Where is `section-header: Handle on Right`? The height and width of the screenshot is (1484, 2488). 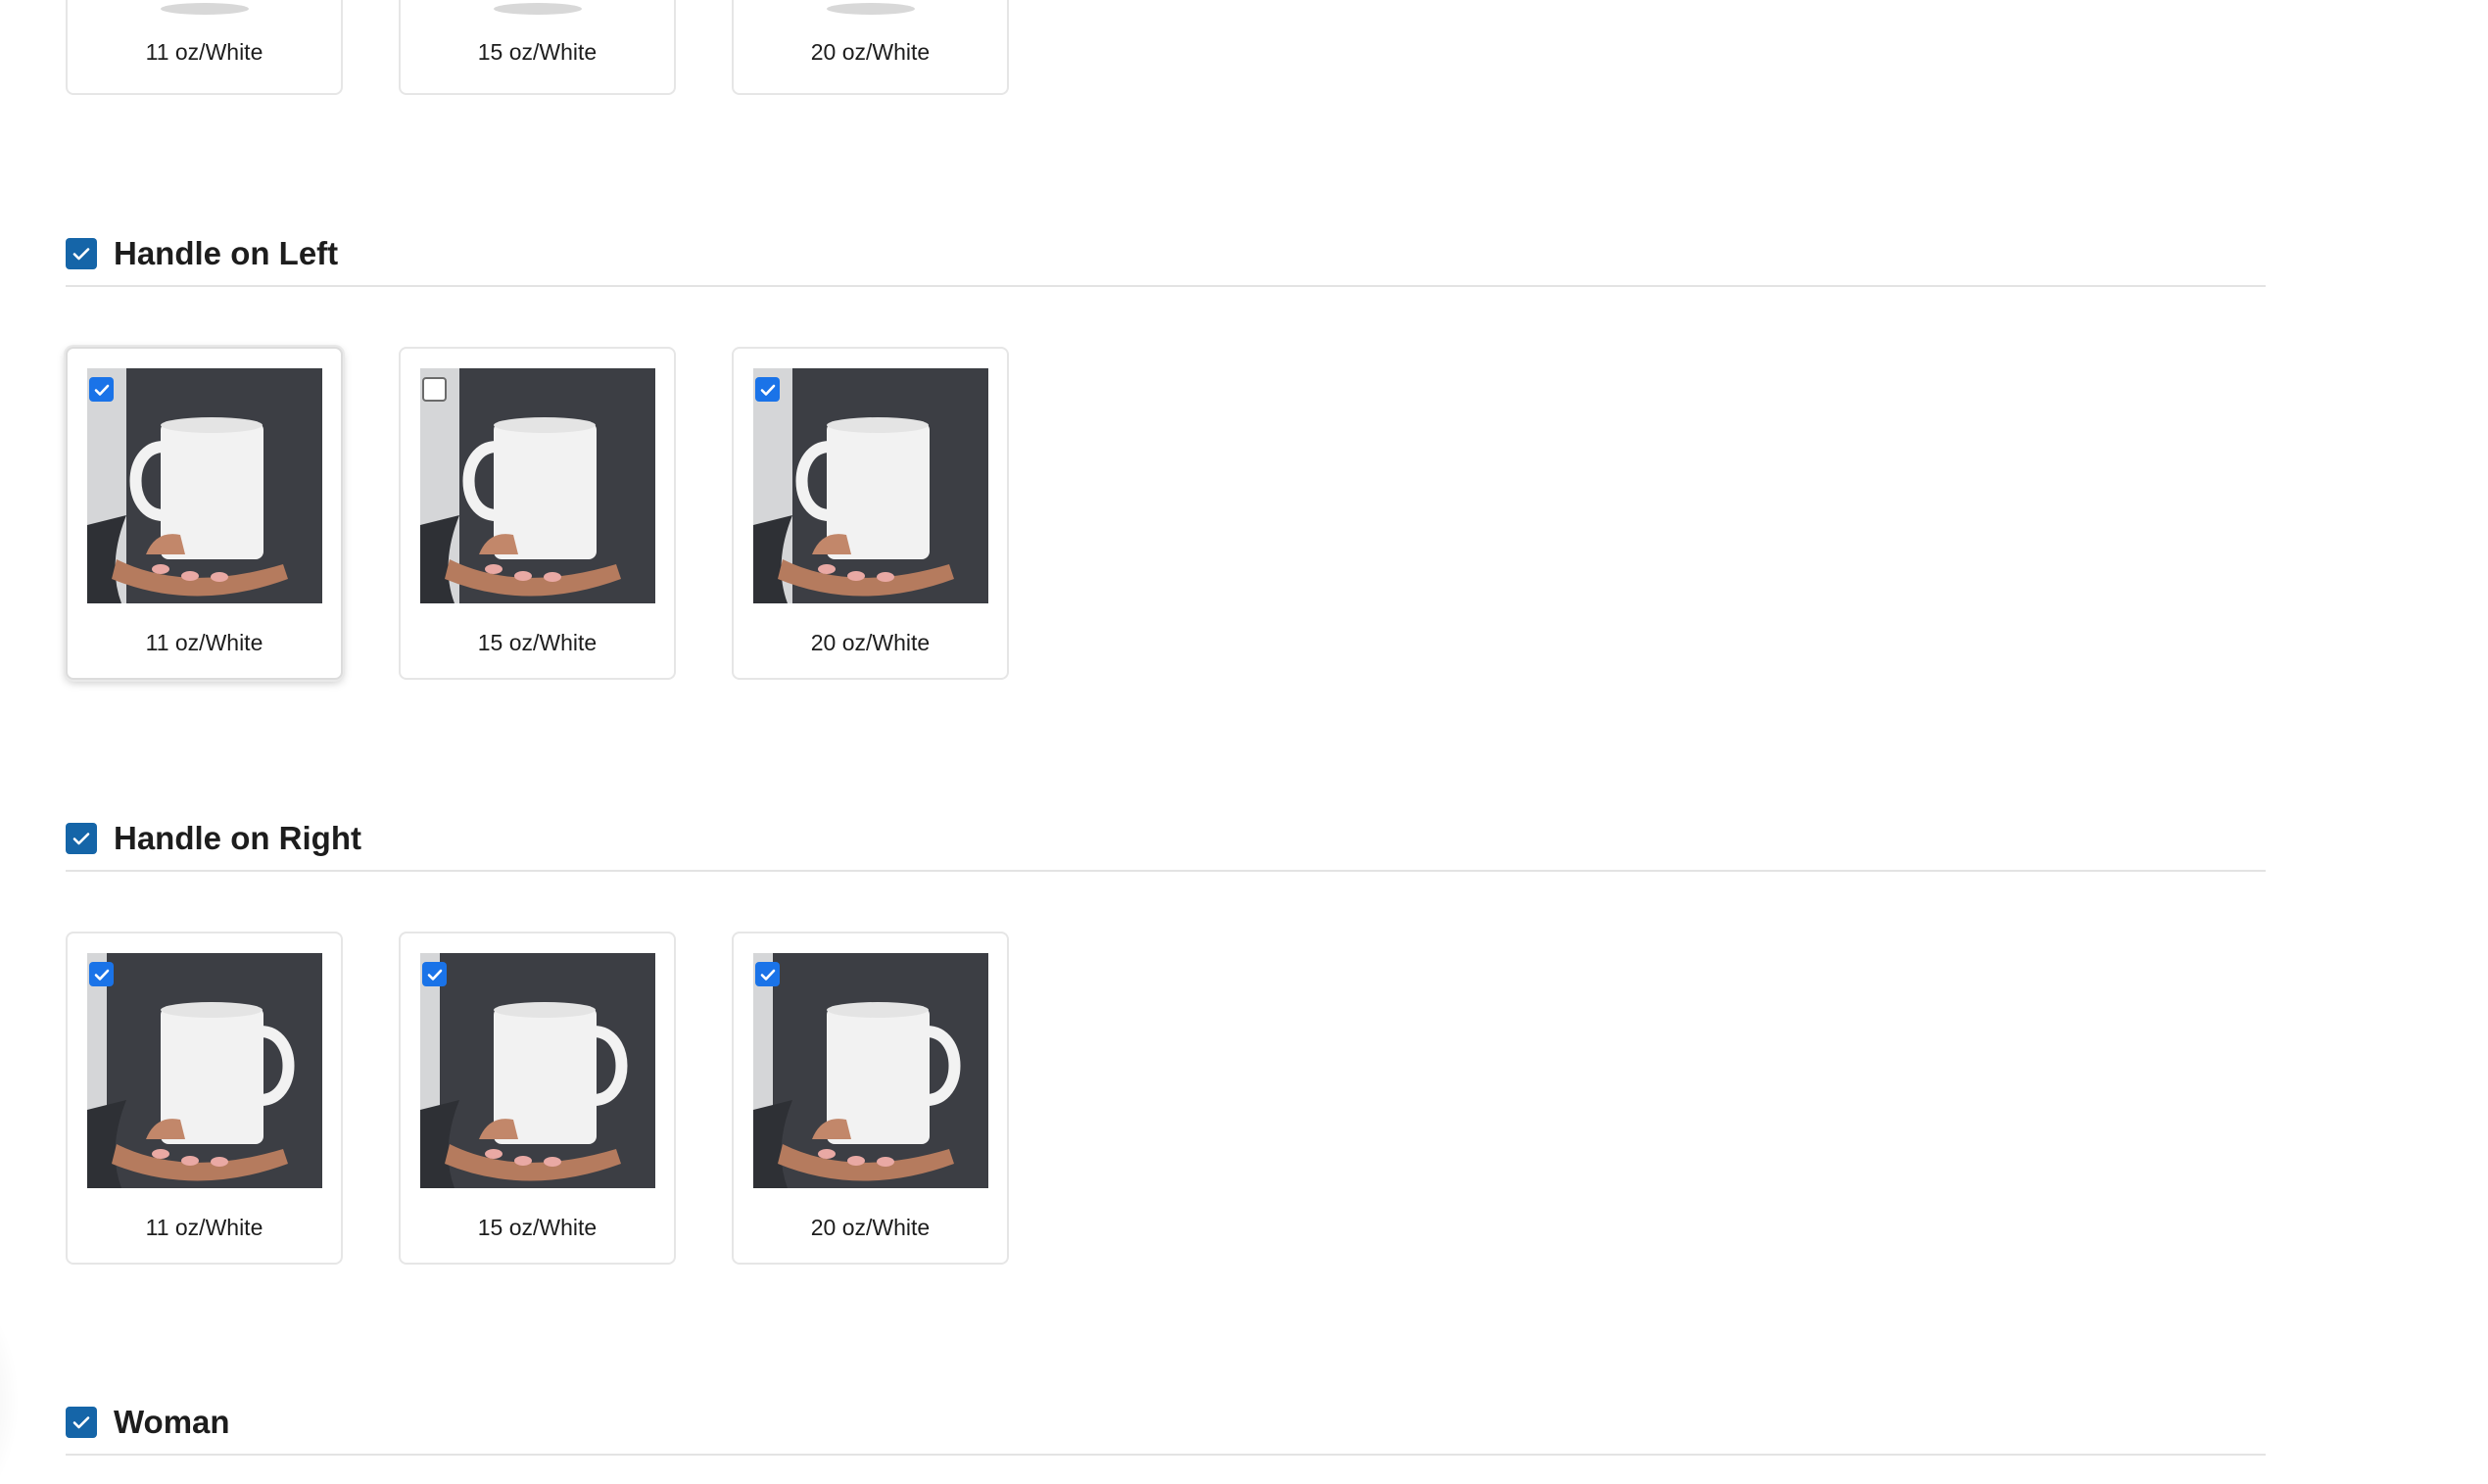
section-header: Handle on Right is located at coordinates (1166, 838).